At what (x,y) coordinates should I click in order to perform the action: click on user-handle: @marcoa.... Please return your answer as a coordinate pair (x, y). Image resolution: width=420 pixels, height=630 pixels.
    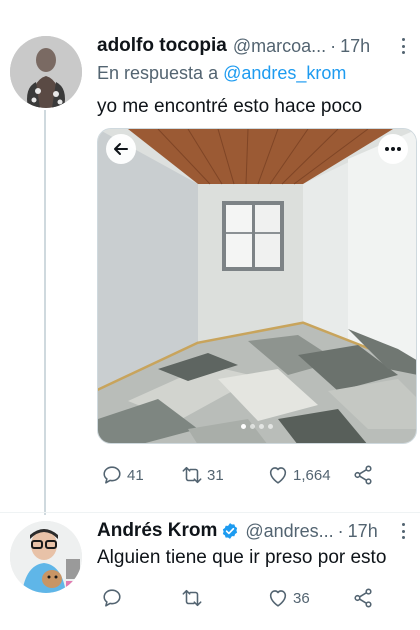
    Looking at the image, I should click on (279, 46).